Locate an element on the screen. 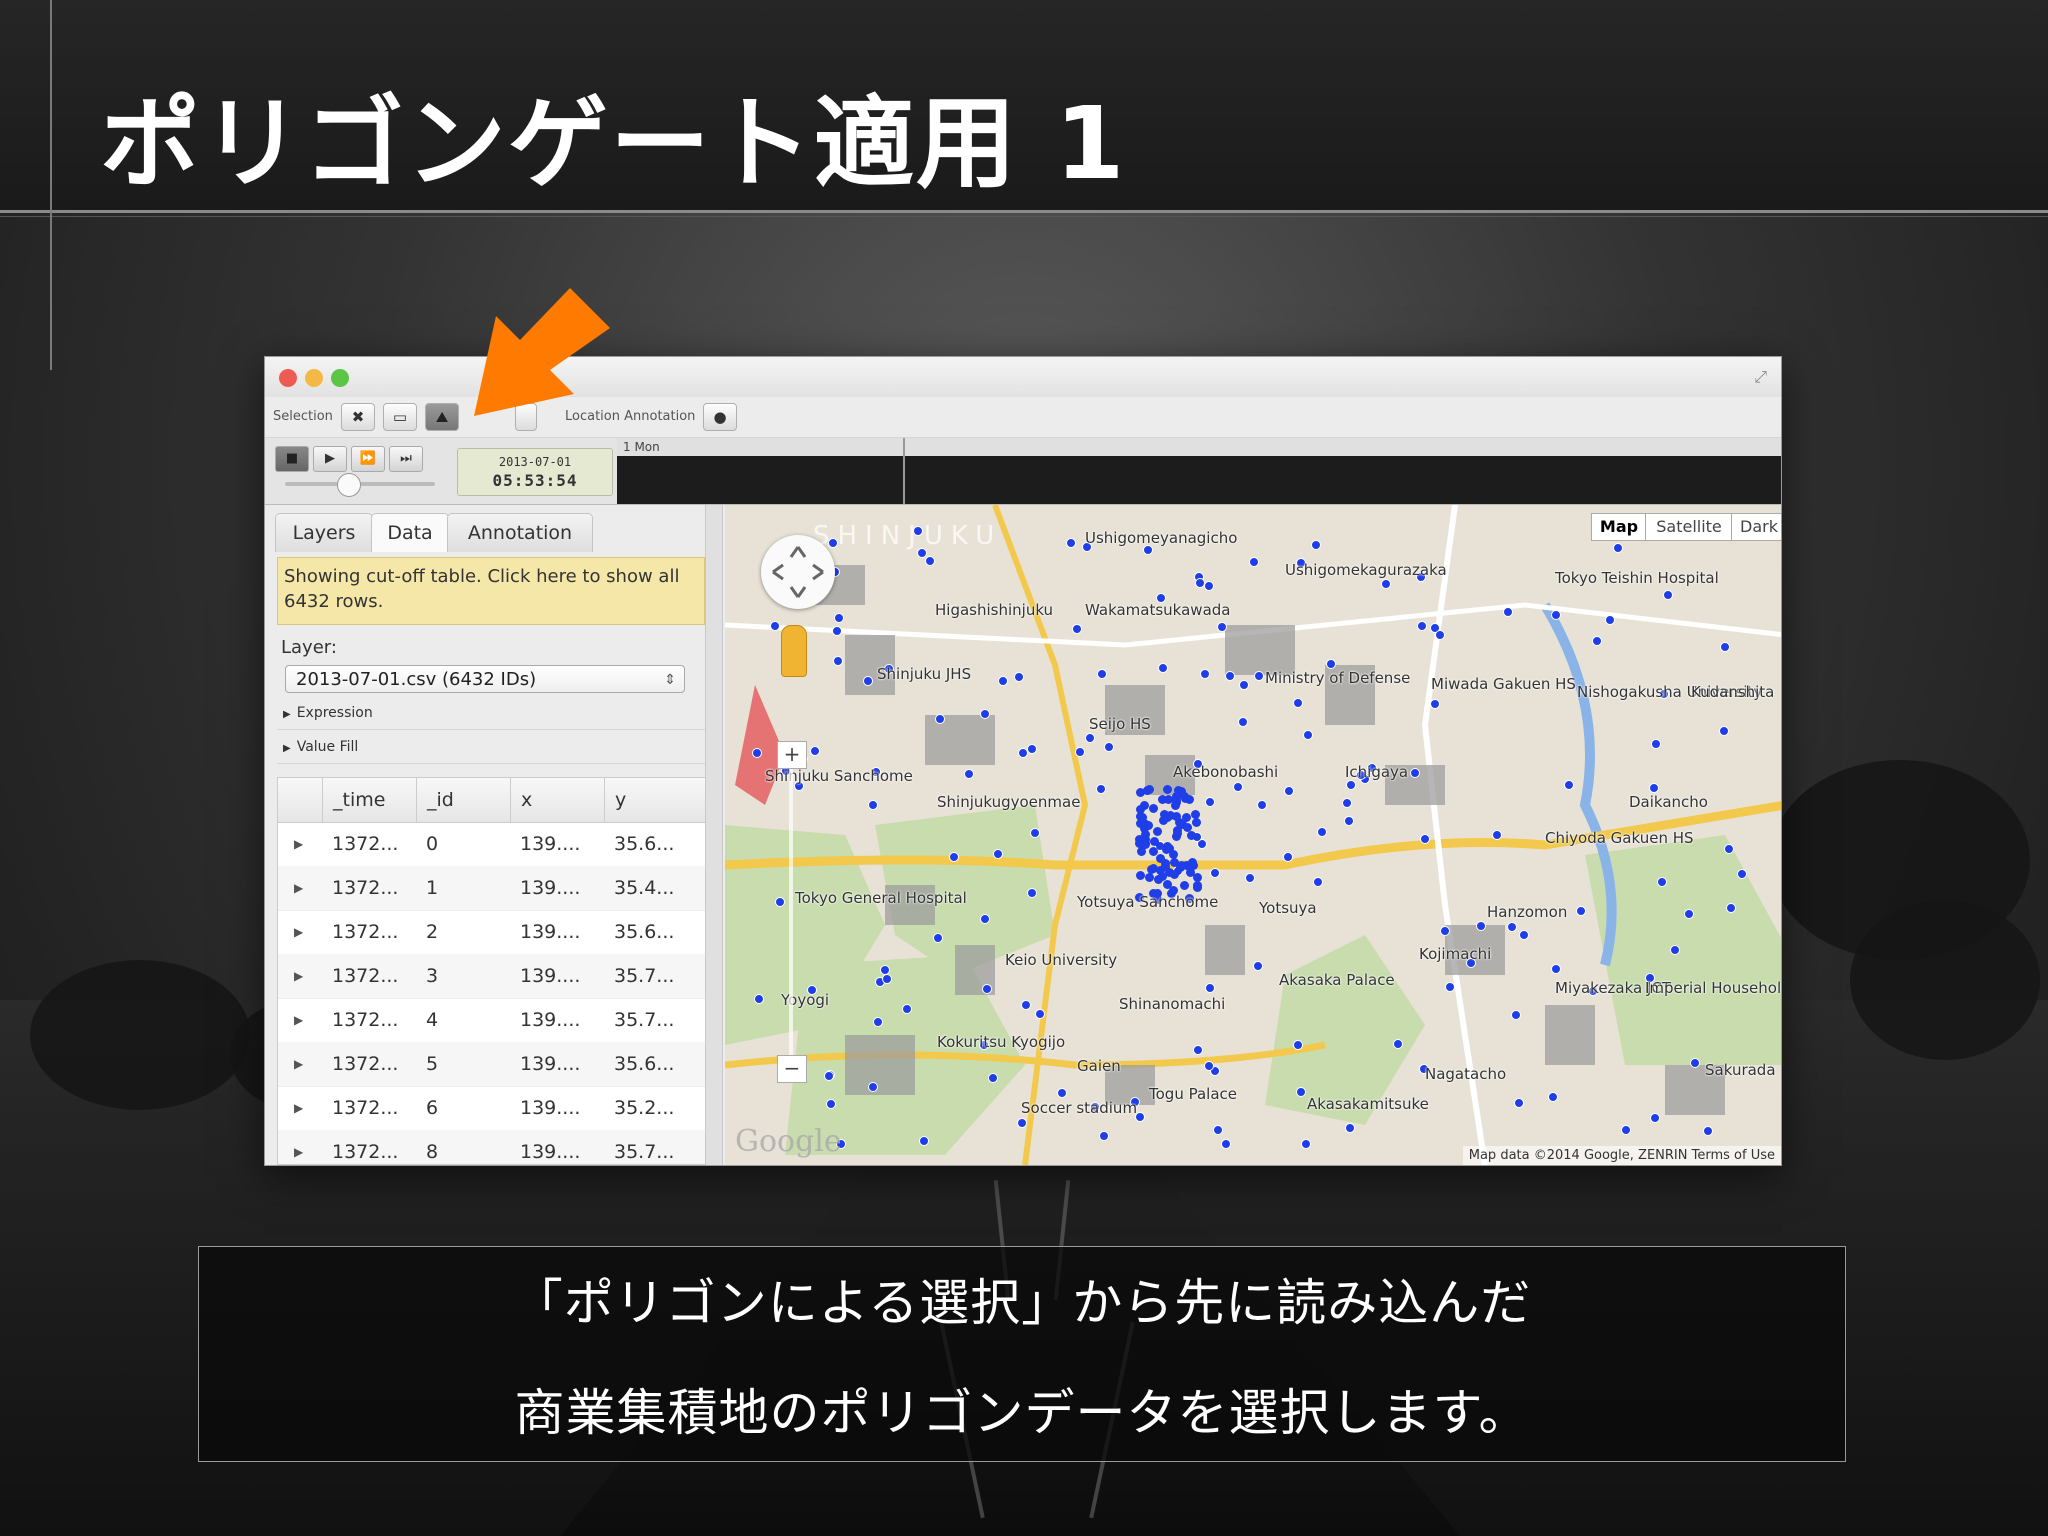 This screenshot has height=1536, width=2048. window-zoom-button is located at coordinates (340, 378).